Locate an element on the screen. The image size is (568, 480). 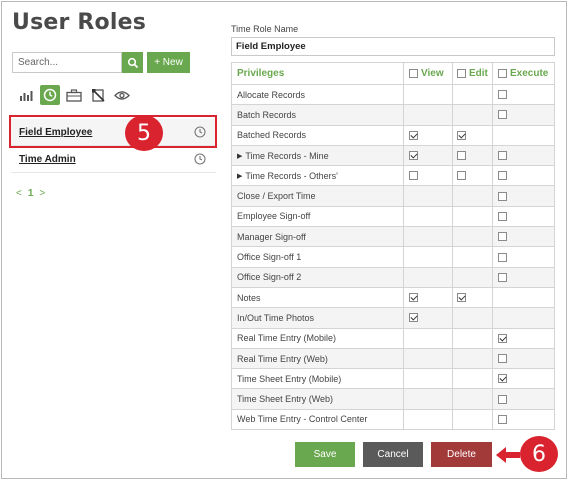
briefcase-icon is located at coordinates (74, 95).